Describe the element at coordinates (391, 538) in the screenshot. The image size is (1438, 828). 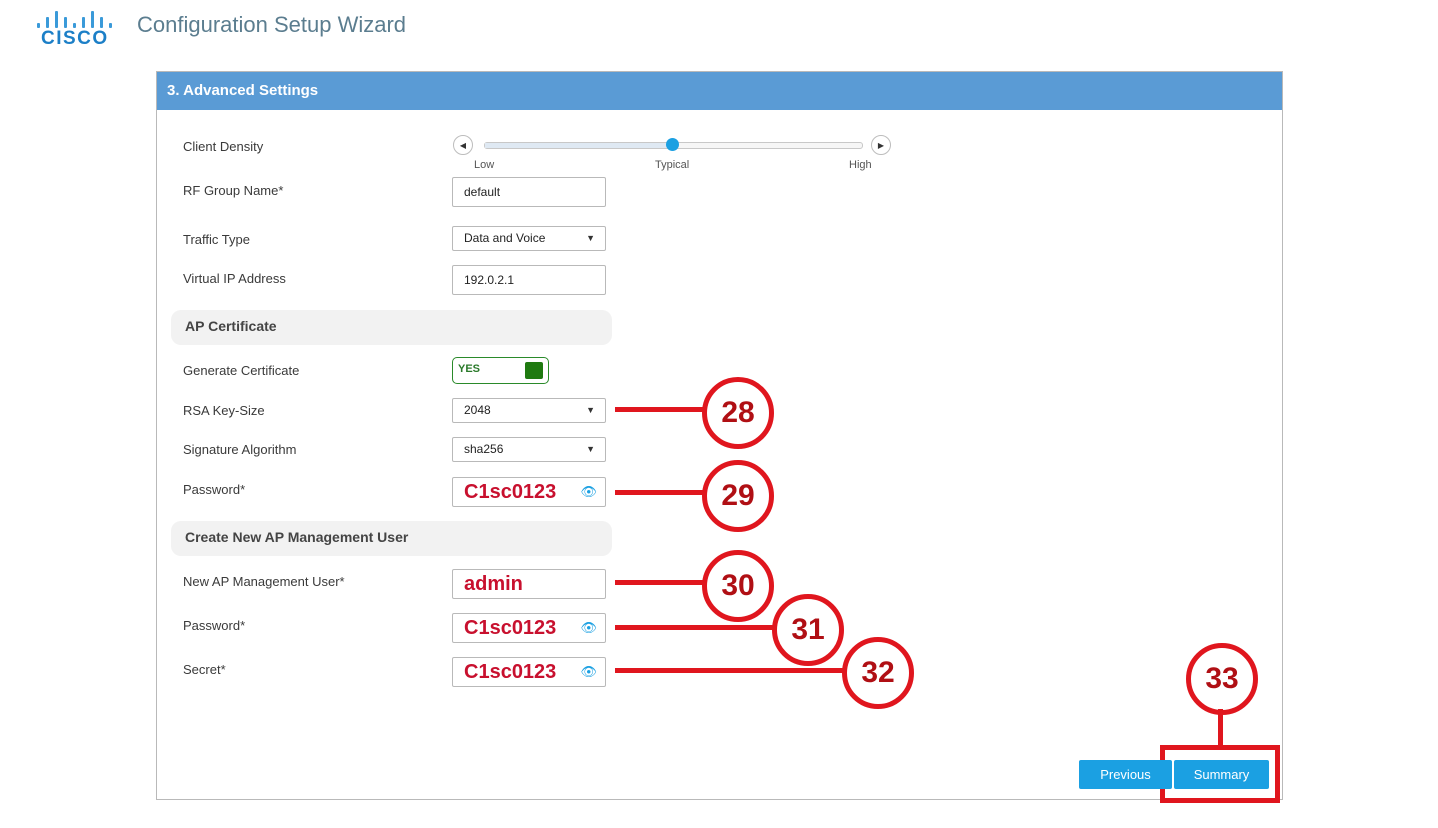
I see `ap-management-user-section-heading: Create New AP Management User` at that location.